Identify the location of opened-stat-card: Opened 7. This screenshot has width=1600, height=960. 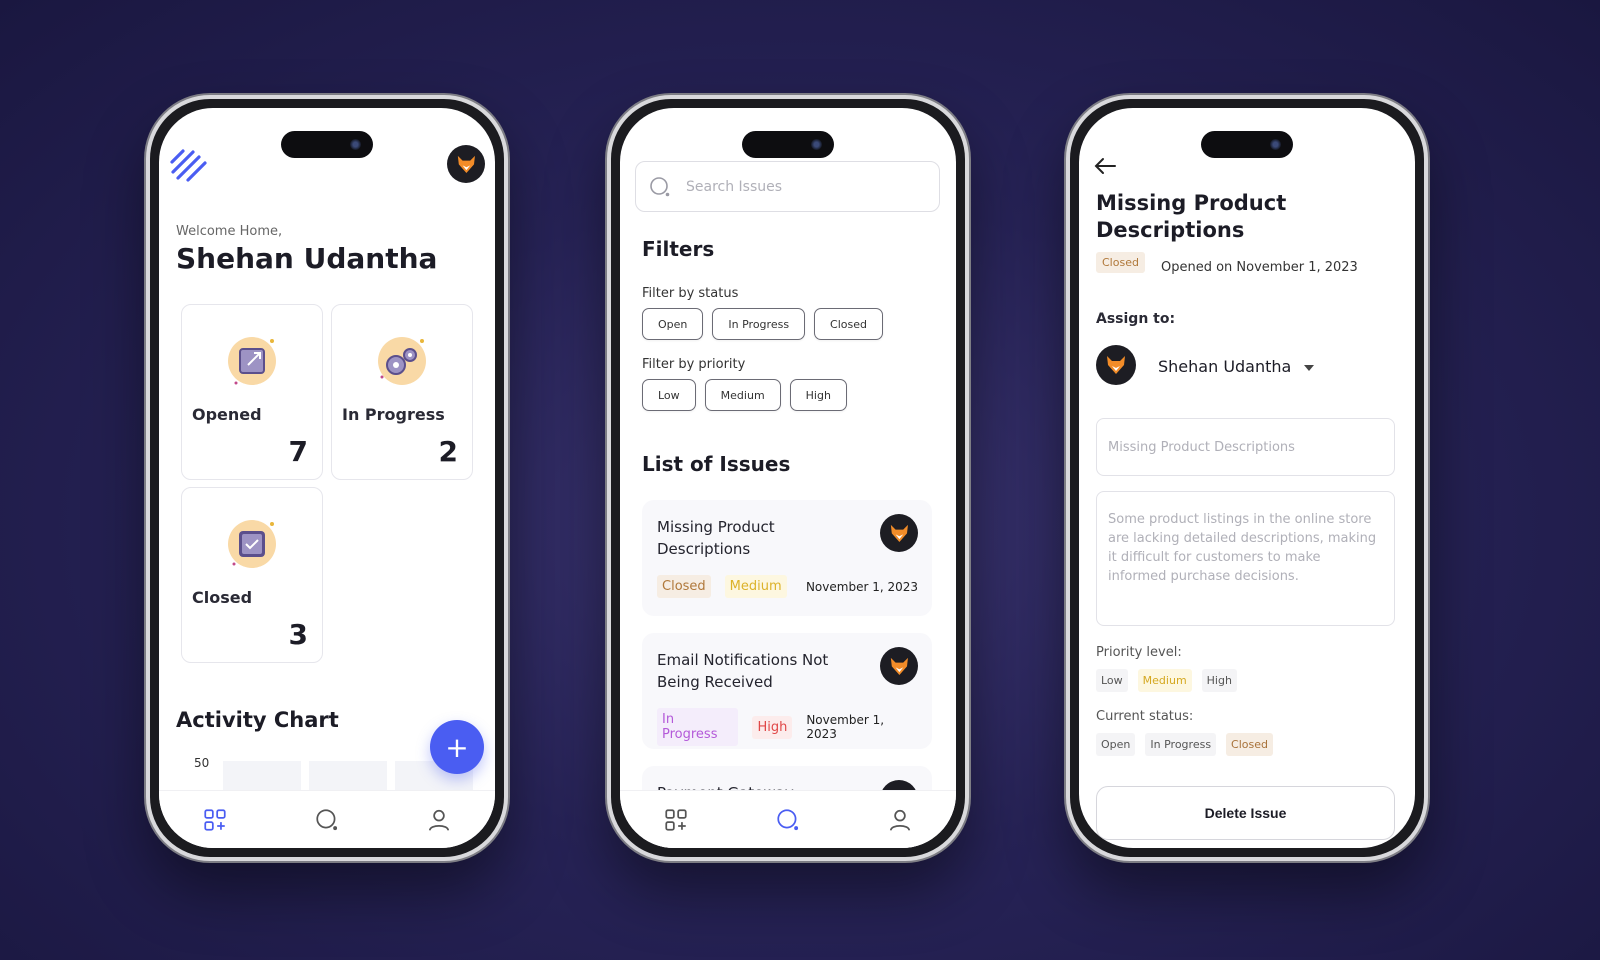
(252, 392).